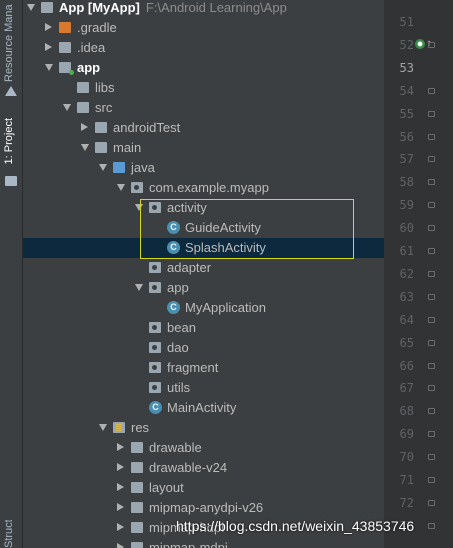 Image resolution: width=453 pixels, height=548 pixels. What do you see at coordinates (203, 388) in the screenshot?
I see `tree-row-utils: utils` at bounding box center [203, 388].